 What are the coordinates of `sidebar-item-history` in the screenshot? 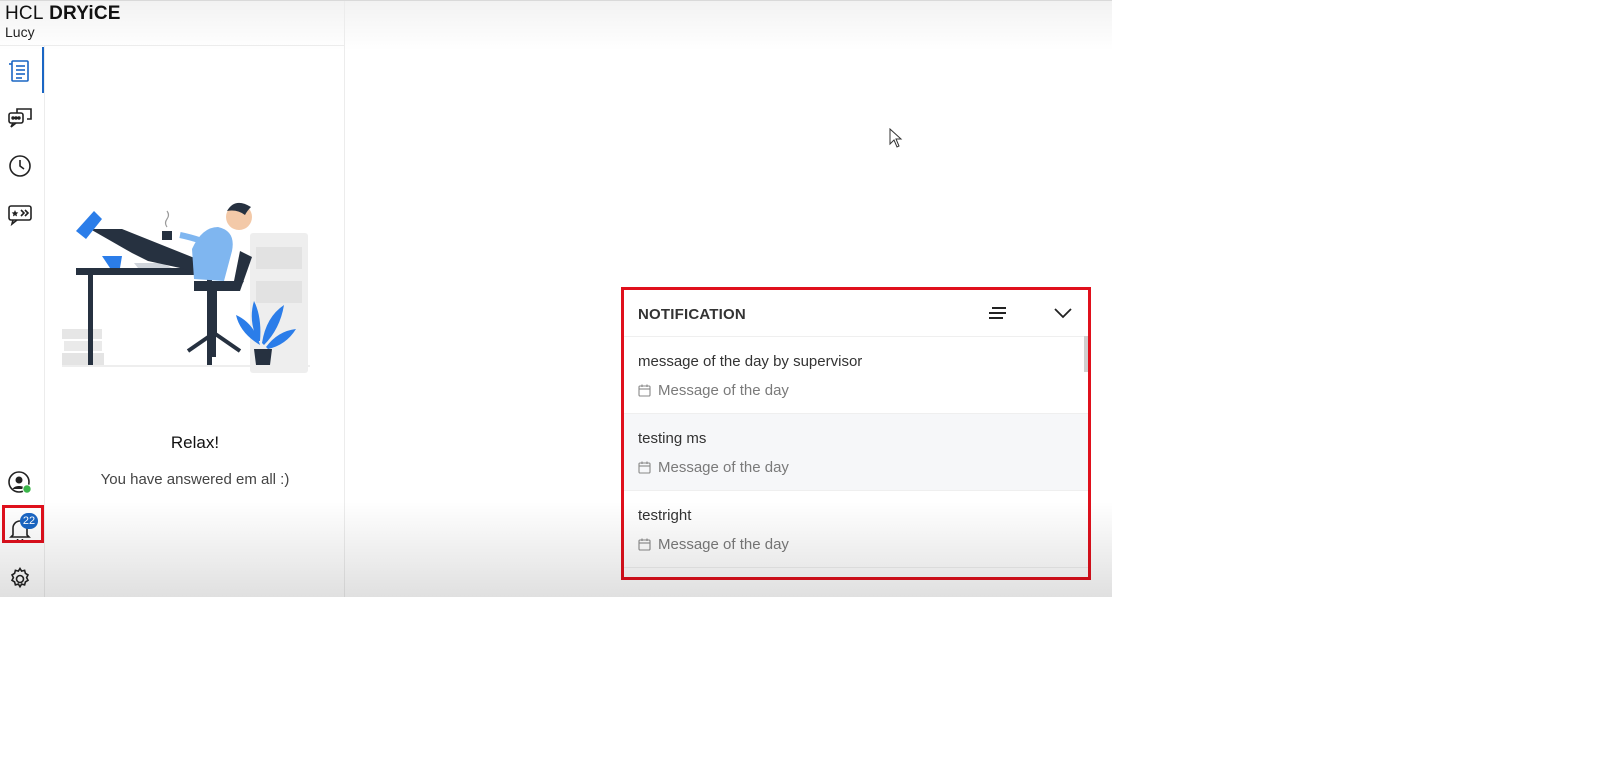 It's located at (20, 166).